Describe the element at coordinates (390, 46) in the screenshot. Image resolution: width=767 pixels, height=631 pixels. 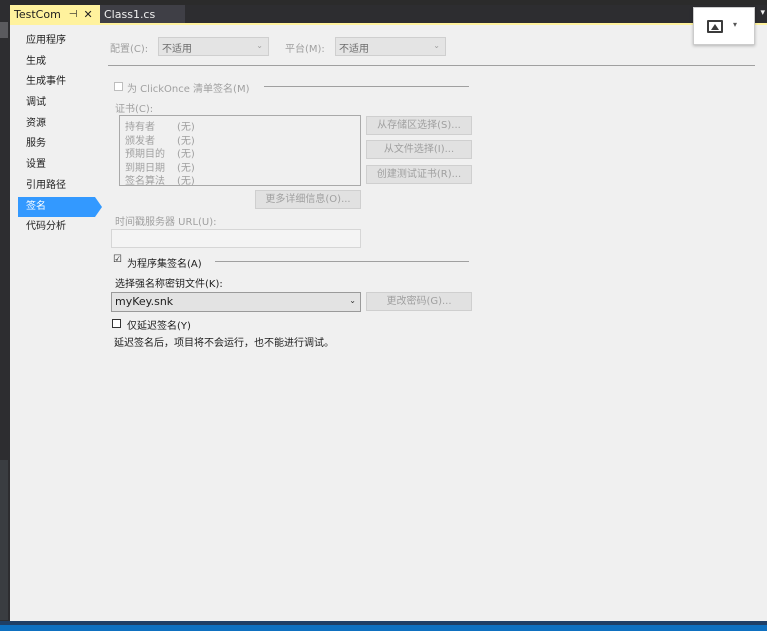
I see `platform-select: 不适用 ⌄` at that location.